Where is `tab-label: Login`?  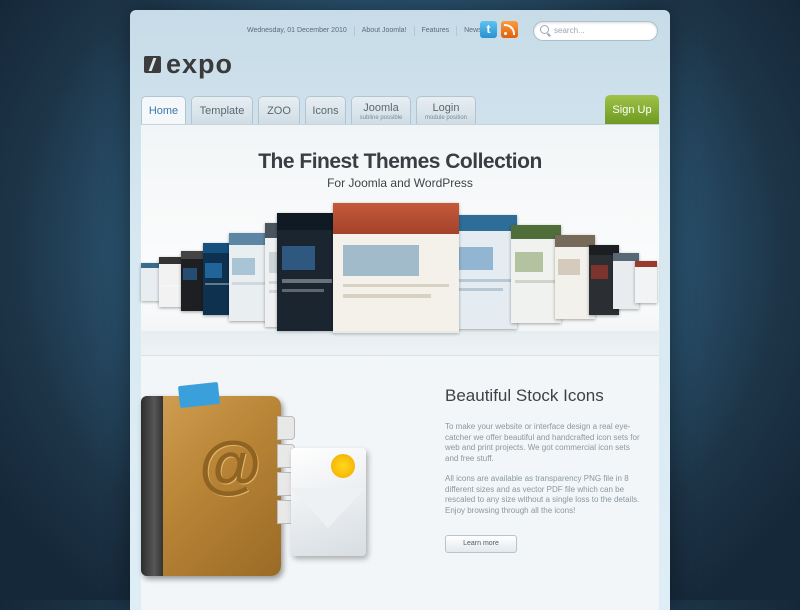 tab-label: Login is located at coordinates (446, 108).